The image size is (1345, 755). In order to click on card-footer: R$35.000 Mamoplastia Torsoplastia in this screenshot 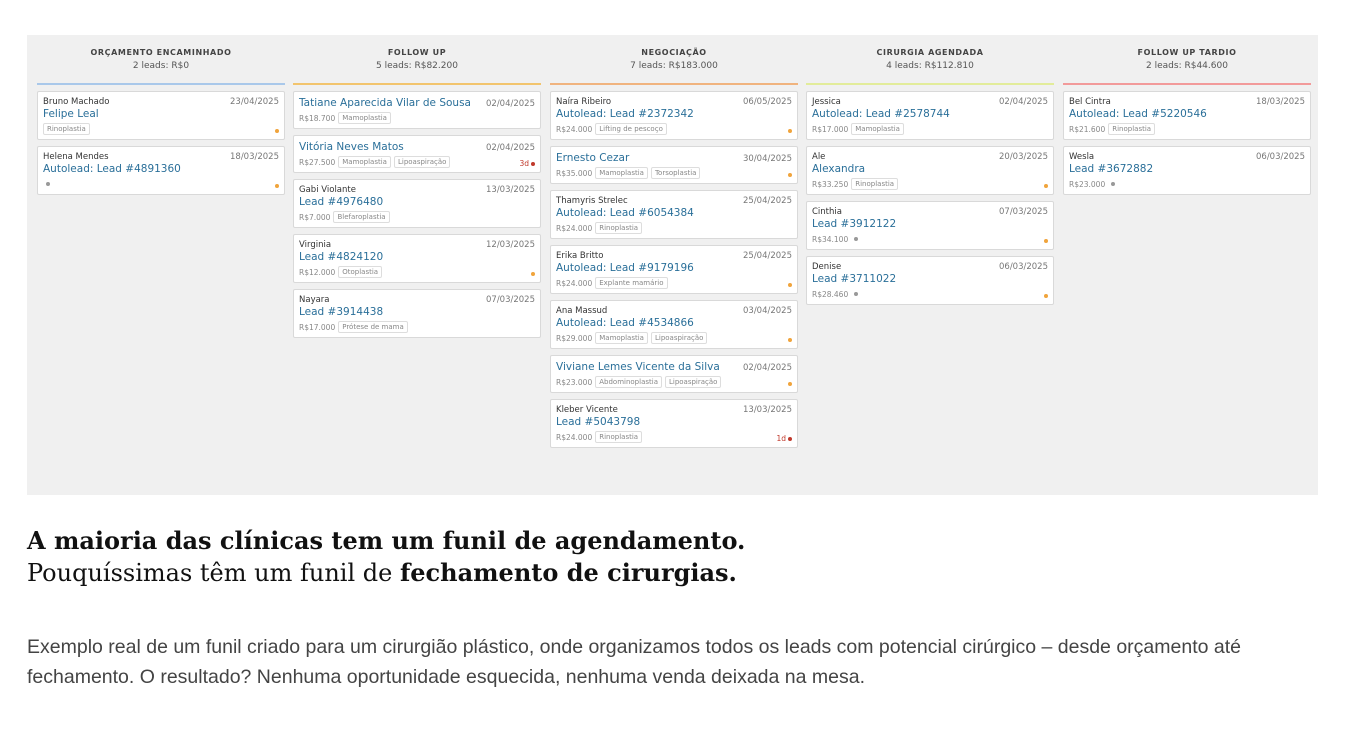, I will do `click(674, 173)`.